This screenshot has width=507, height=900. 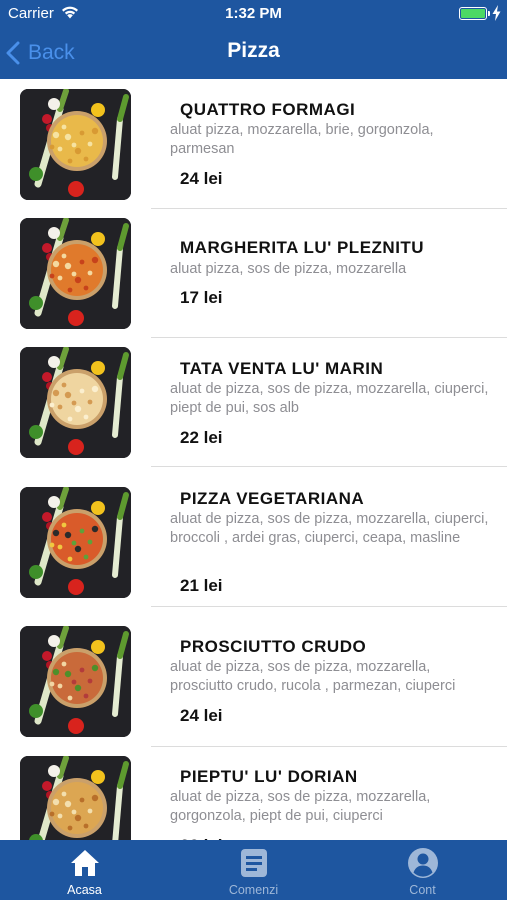 What do you see at coordinates (268, 109) in the screenshot?
I see `pizza-name: QUATTRO FORMAGI` at bounding box center [268, 109].